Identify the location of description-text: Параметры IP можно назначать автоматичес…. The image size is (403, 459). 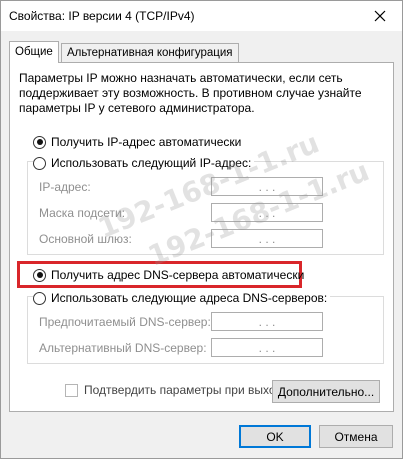
(199, 93).